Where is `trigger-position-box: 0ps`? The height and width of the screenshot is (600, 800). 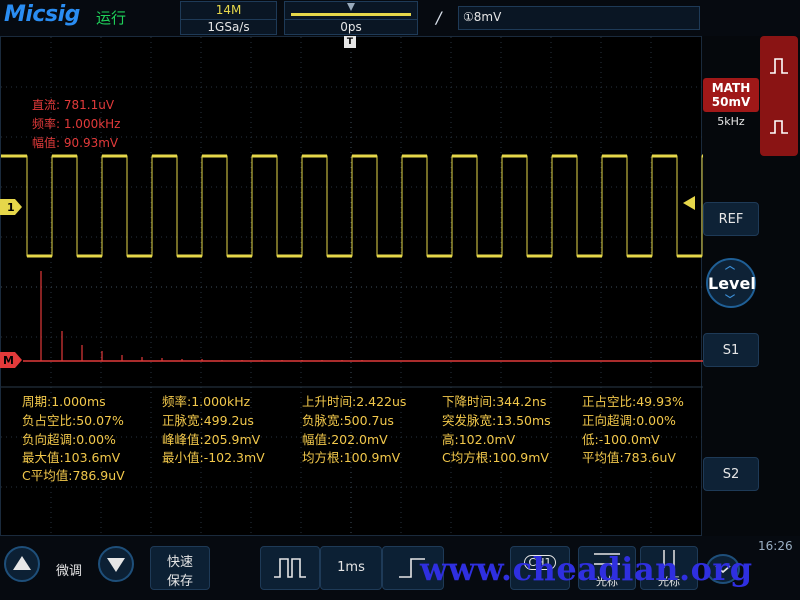
trigger-position-box: 0ps is located at coordinates (351, 18).